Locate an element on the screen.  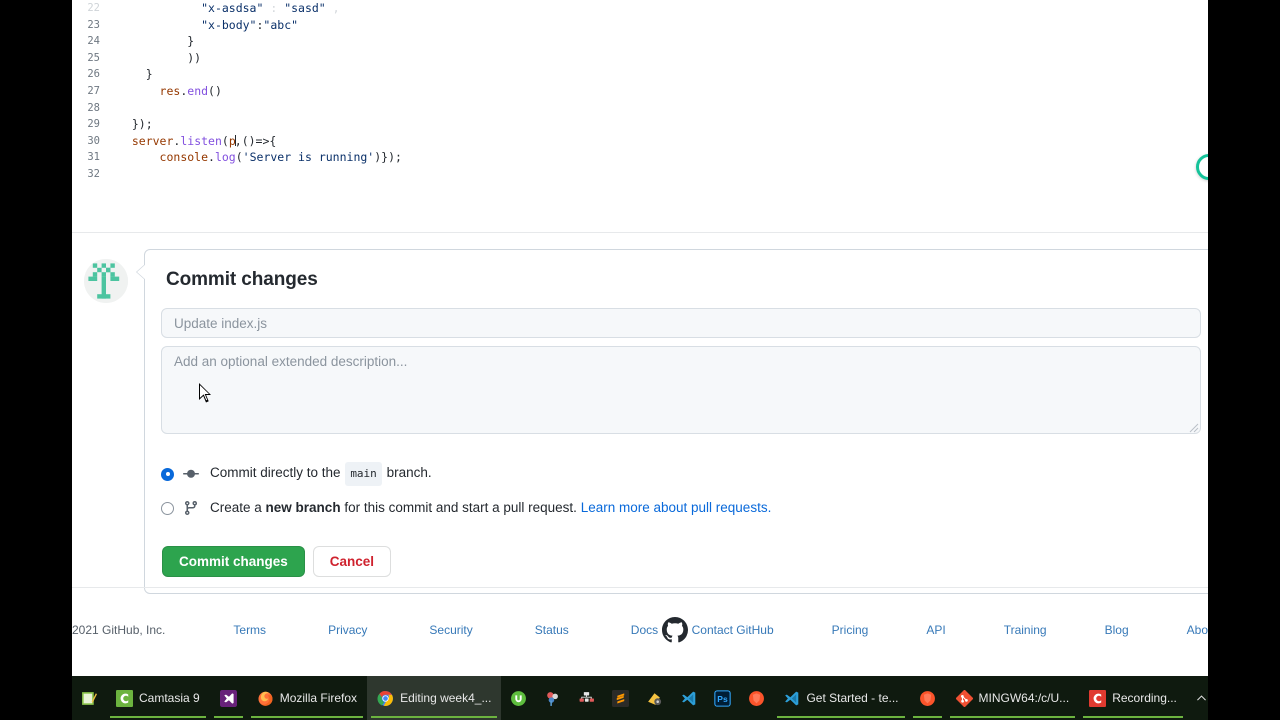
code-line: 30 server.listen(p,()=>{ is located at coordinates (640, 141).